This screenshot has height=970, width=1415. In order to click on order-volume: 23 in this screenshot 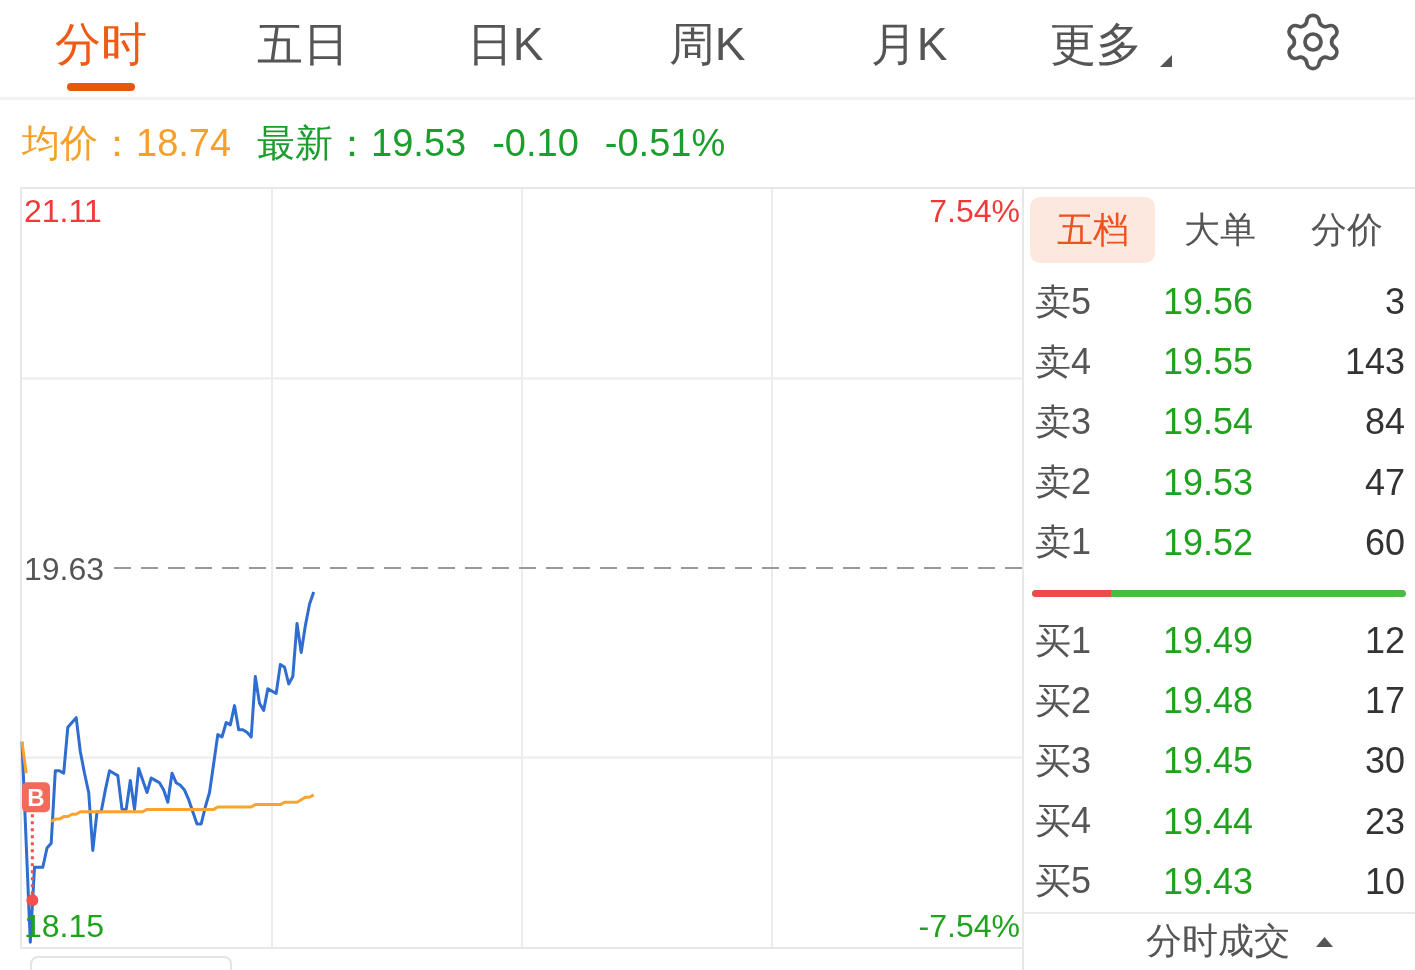, I will do `click(1384, 821)`.